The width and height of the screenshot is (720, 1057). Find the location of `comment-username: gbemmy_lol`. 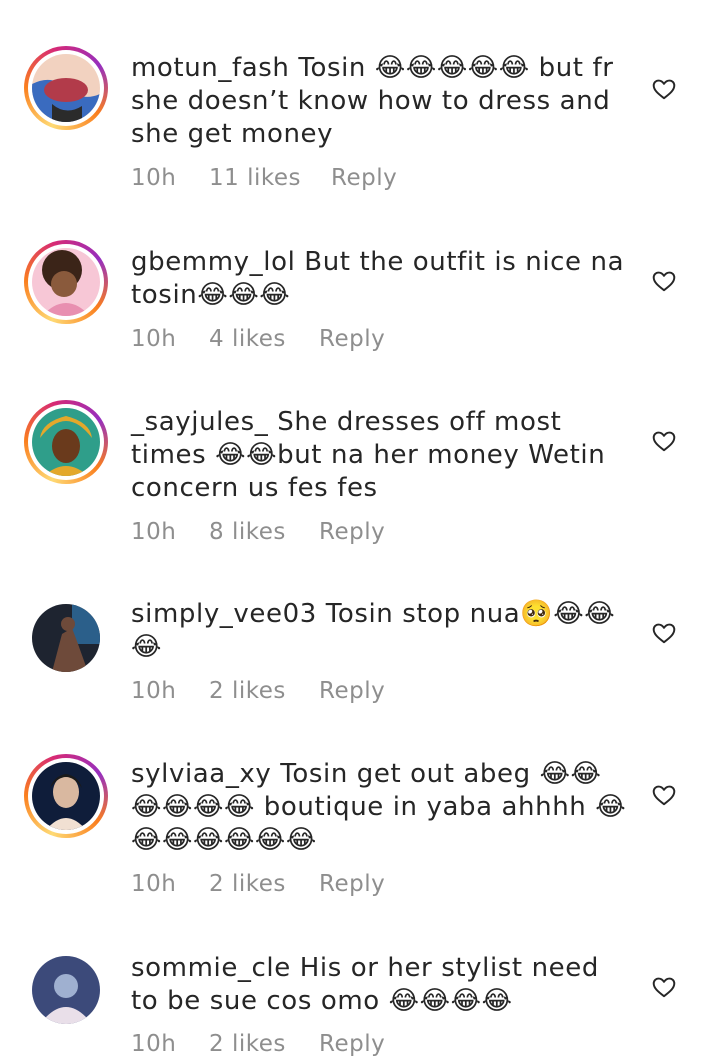

comment-username: gbemmy_lol is located at coordinates (213, 262).